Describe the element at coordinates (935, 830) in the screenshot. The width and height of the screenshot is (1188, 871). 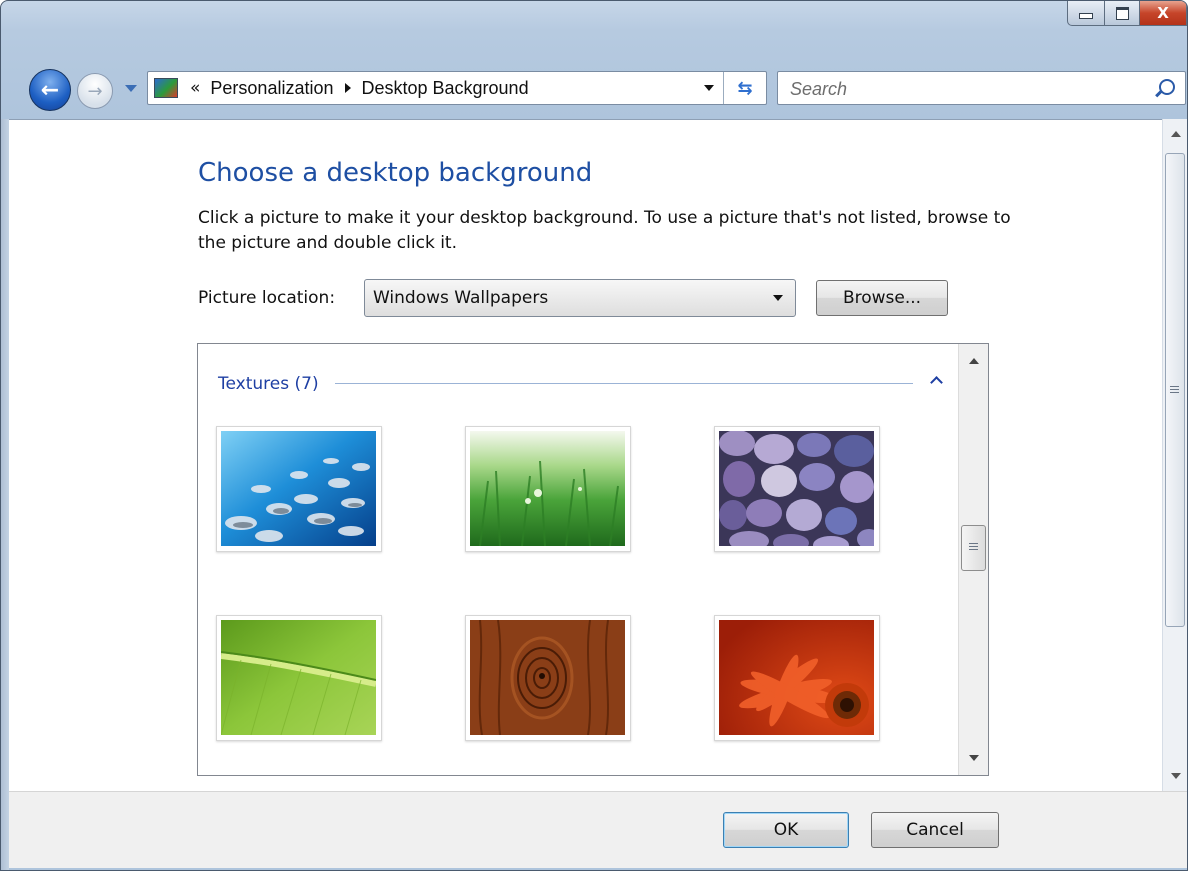
I see `cancel-button: Cancel` at that location.